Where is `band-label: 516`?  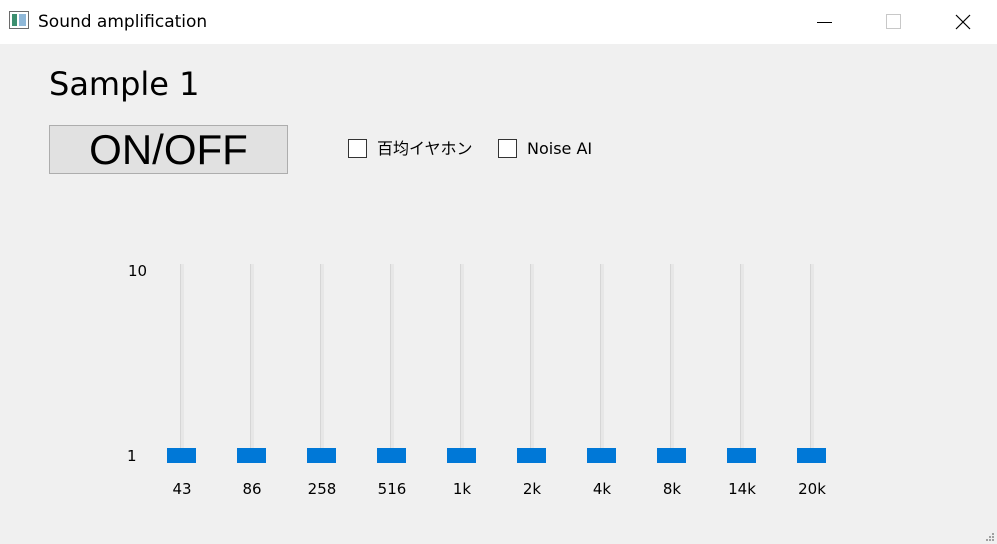 band-label: 516 is located at coordinates (392, 489).